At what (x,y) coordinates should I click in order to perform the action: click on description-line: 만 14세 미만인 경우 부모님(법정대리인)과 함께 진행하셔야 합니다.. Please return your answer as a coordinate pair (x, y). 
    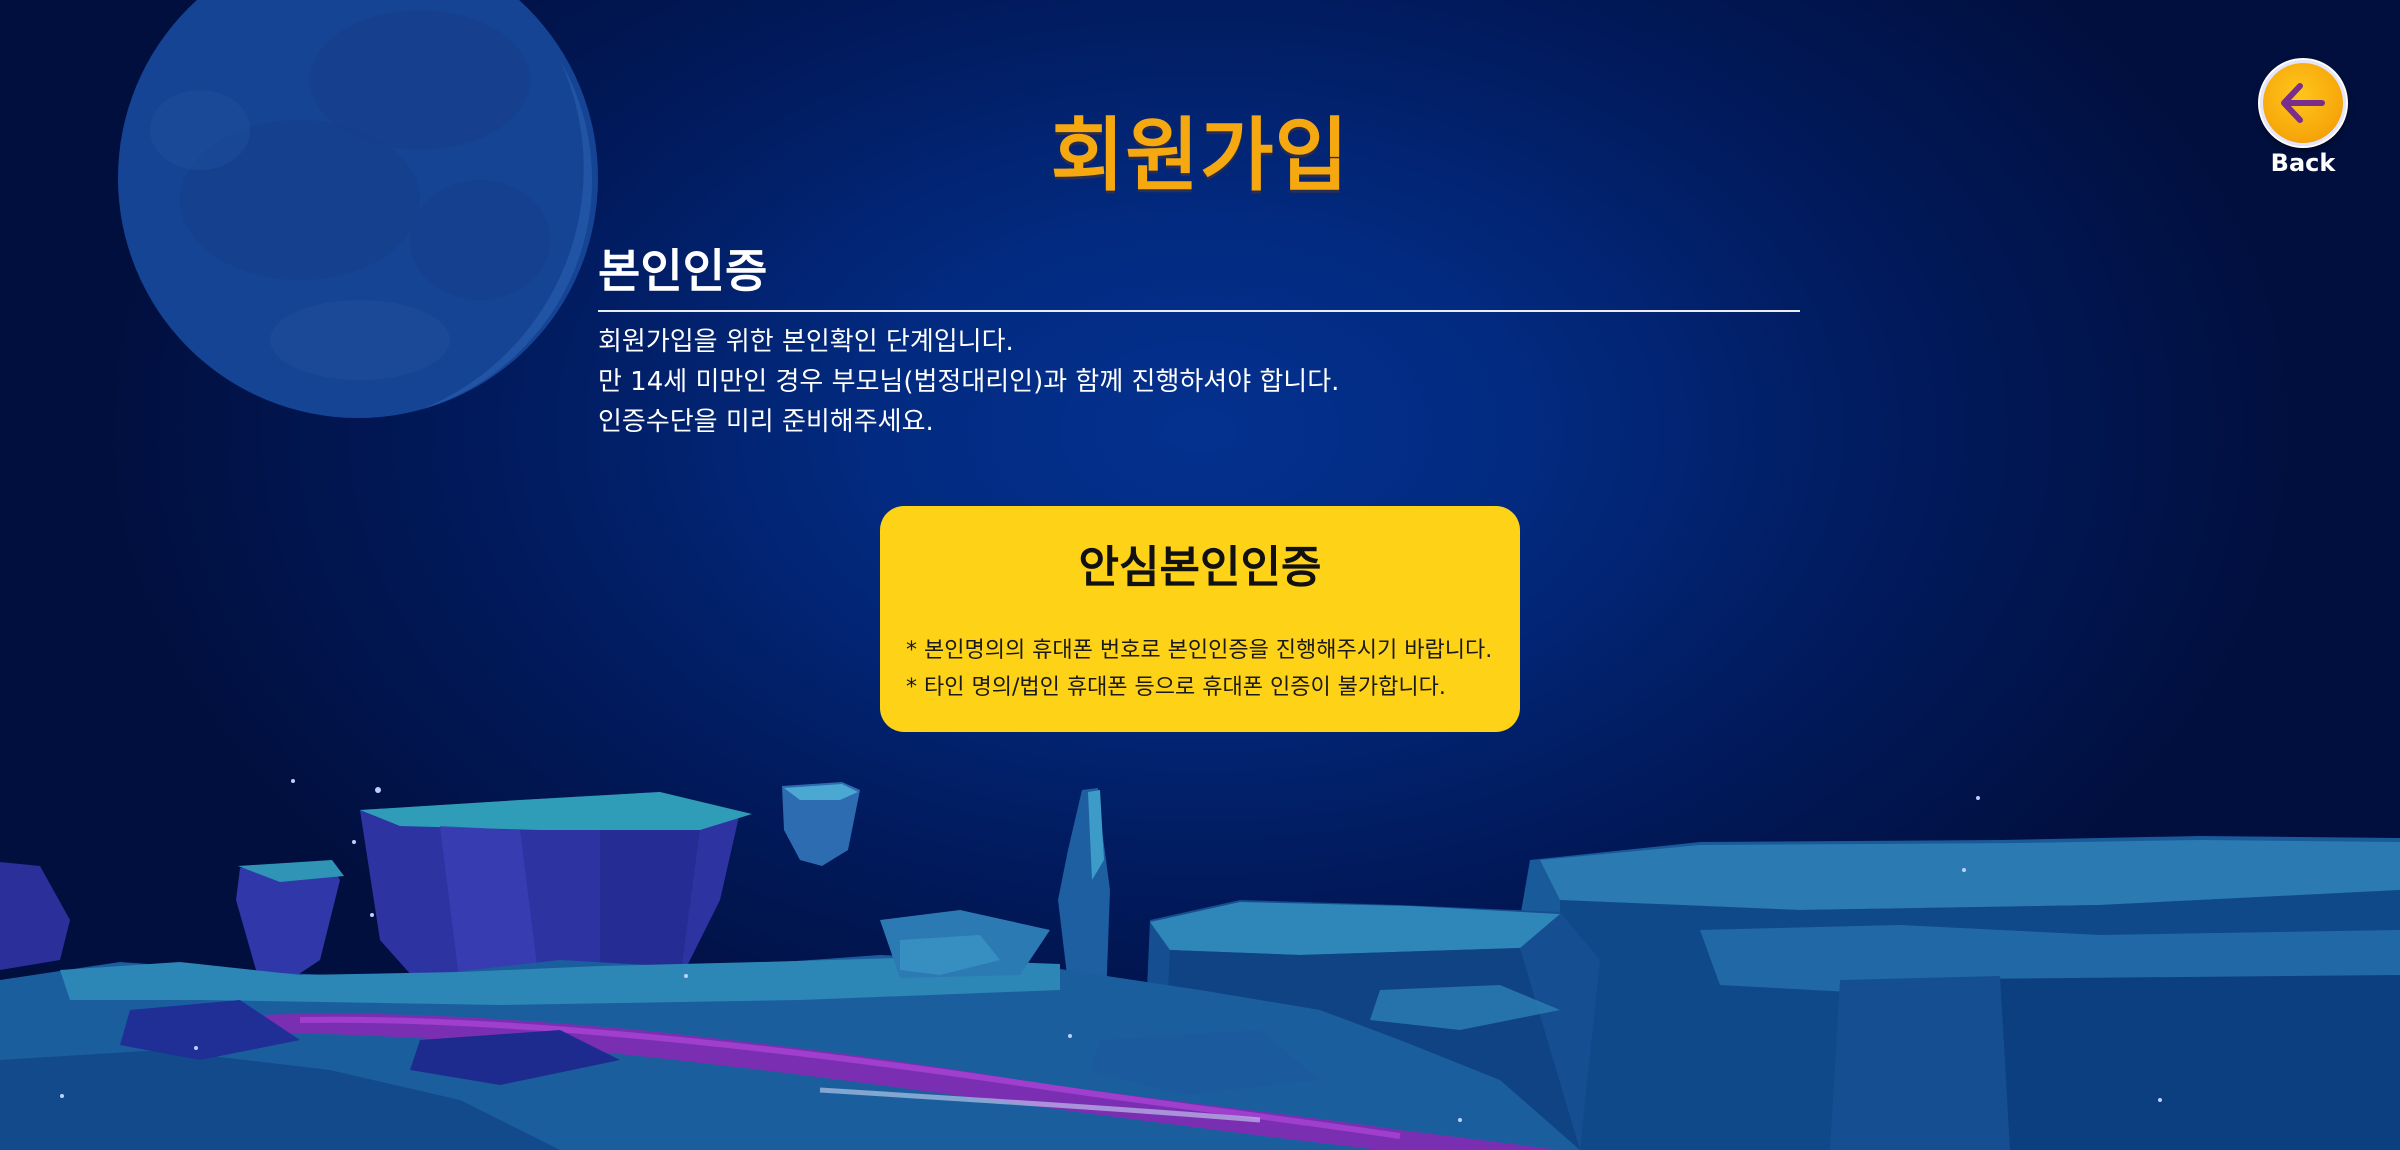
    Looking at the image, I should click on (969, 382).